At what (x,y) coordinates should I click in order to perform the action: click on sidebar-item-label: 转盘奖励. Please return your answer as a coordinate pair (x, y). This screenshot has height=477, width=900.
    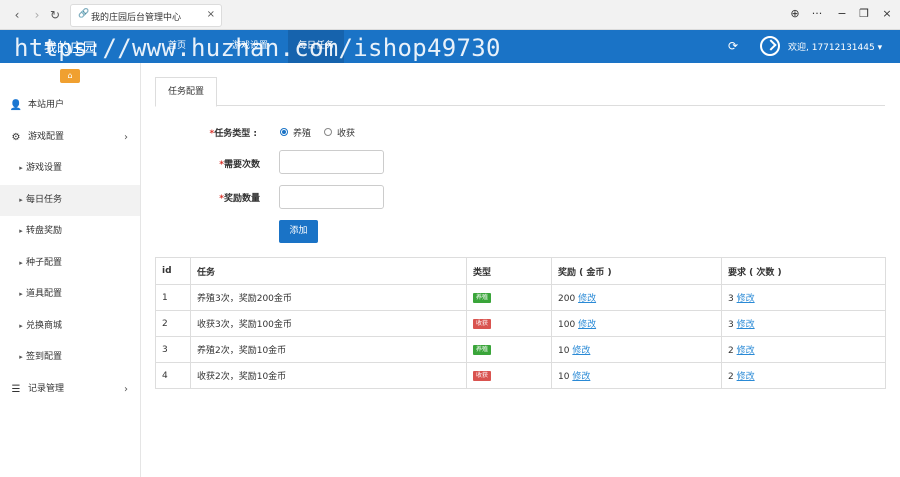
    Looking at the image, I should click on (44, 231).